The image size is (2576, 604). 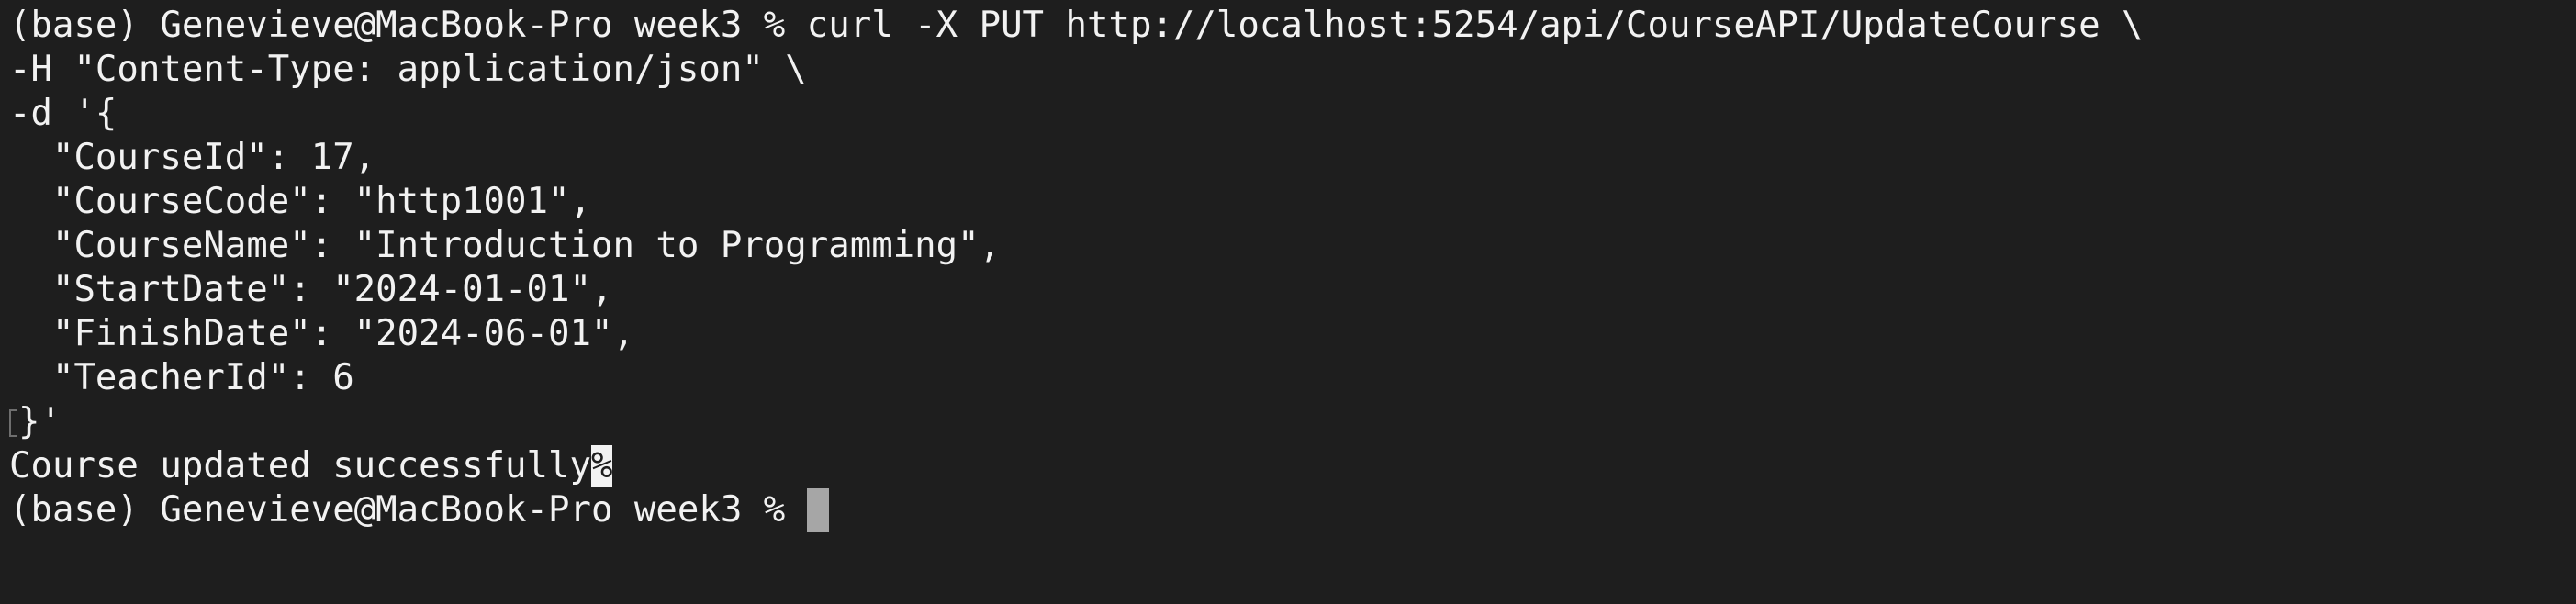 What do you see at coordinates (63, 113) in the screenshot?
I see `command-line-data-open: -d '{` at bounding box center [63, 113].